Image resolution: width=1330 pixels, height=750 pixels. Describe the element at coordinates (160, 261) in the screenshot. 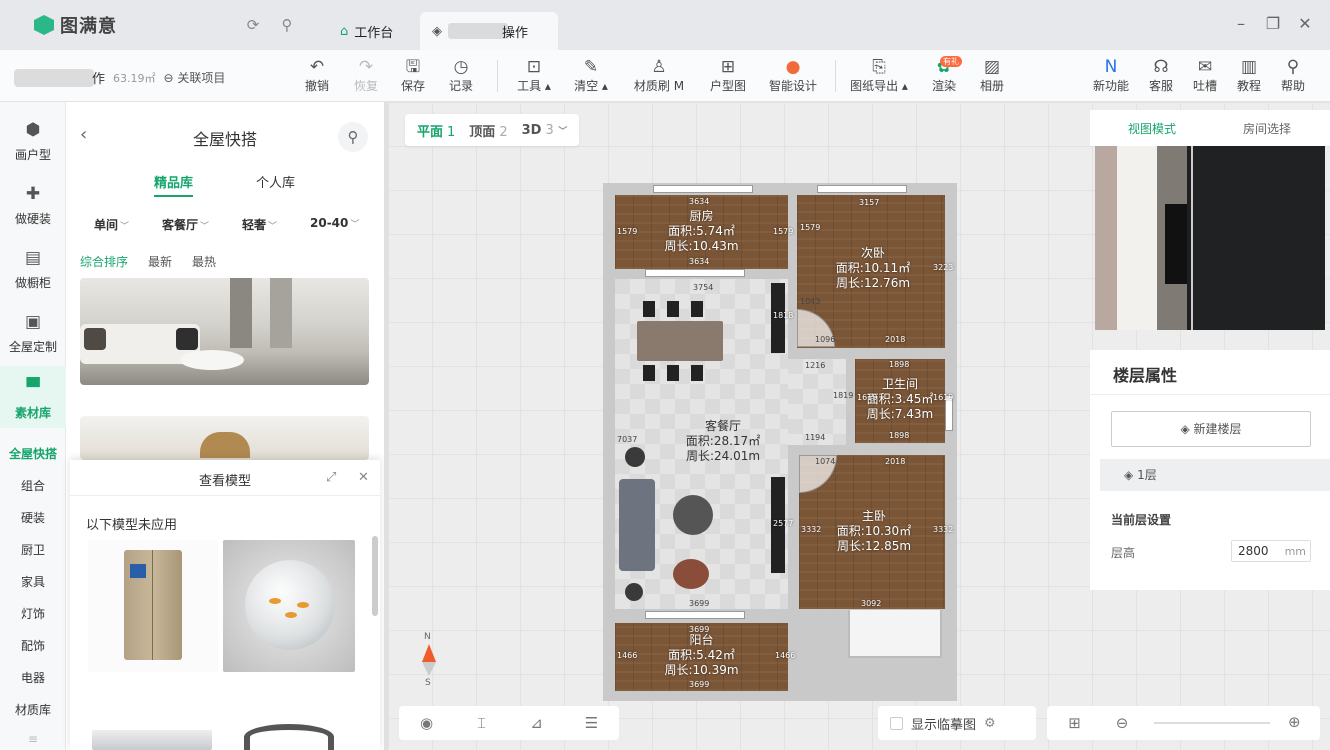

I see `sort-newest: 最新` at that location.